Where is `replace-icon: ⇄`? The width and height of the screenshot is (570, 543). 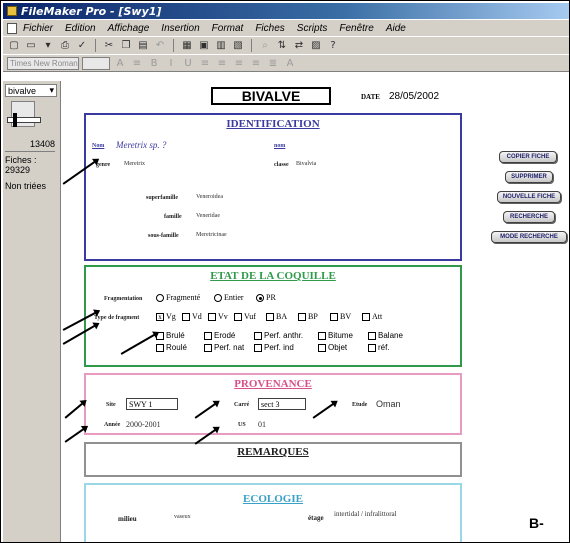 replace-icon: ⇄ is located at coordinates (299, 45).